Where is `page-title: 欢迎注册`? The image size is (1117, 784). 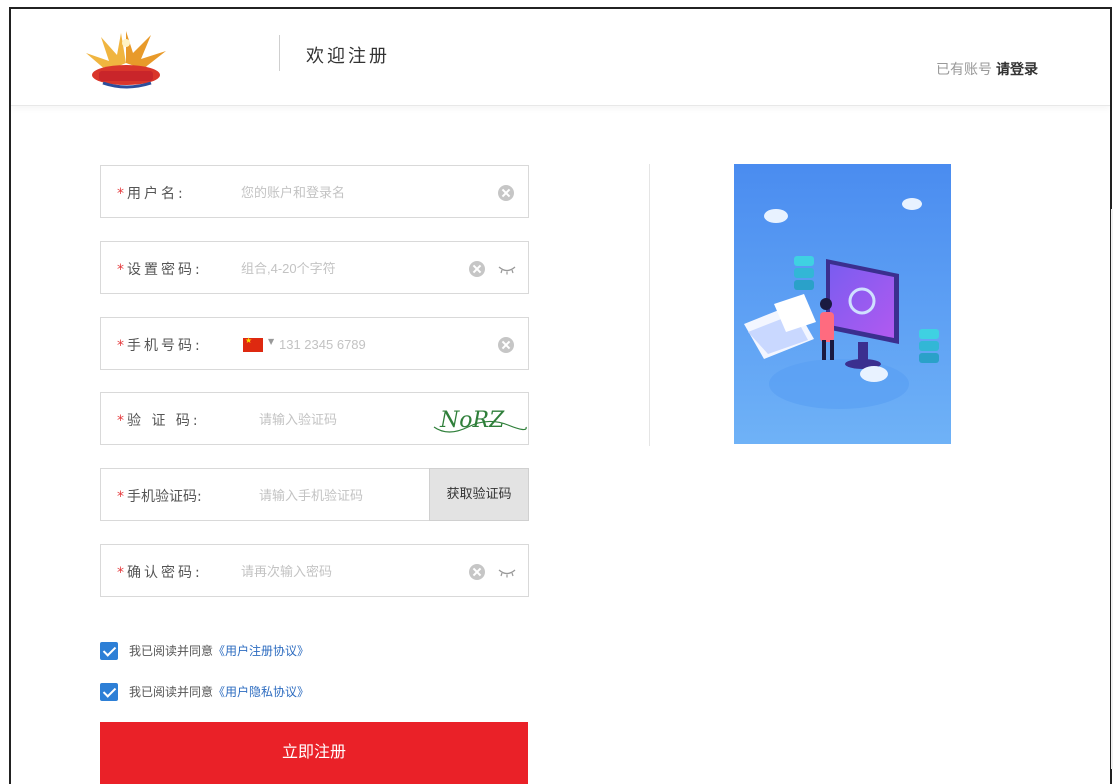
page-title: 欢迎注册 is located at coordinates (348, 56).